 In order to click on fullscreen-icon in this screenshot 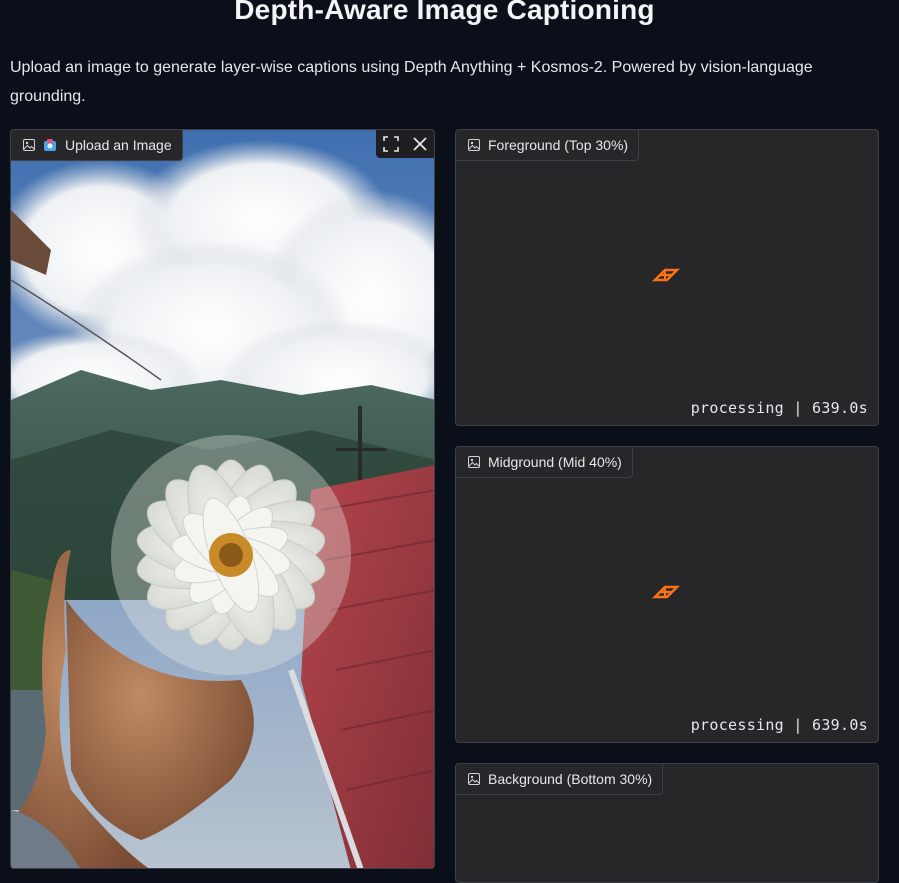, I will do `click(390, 144)`.